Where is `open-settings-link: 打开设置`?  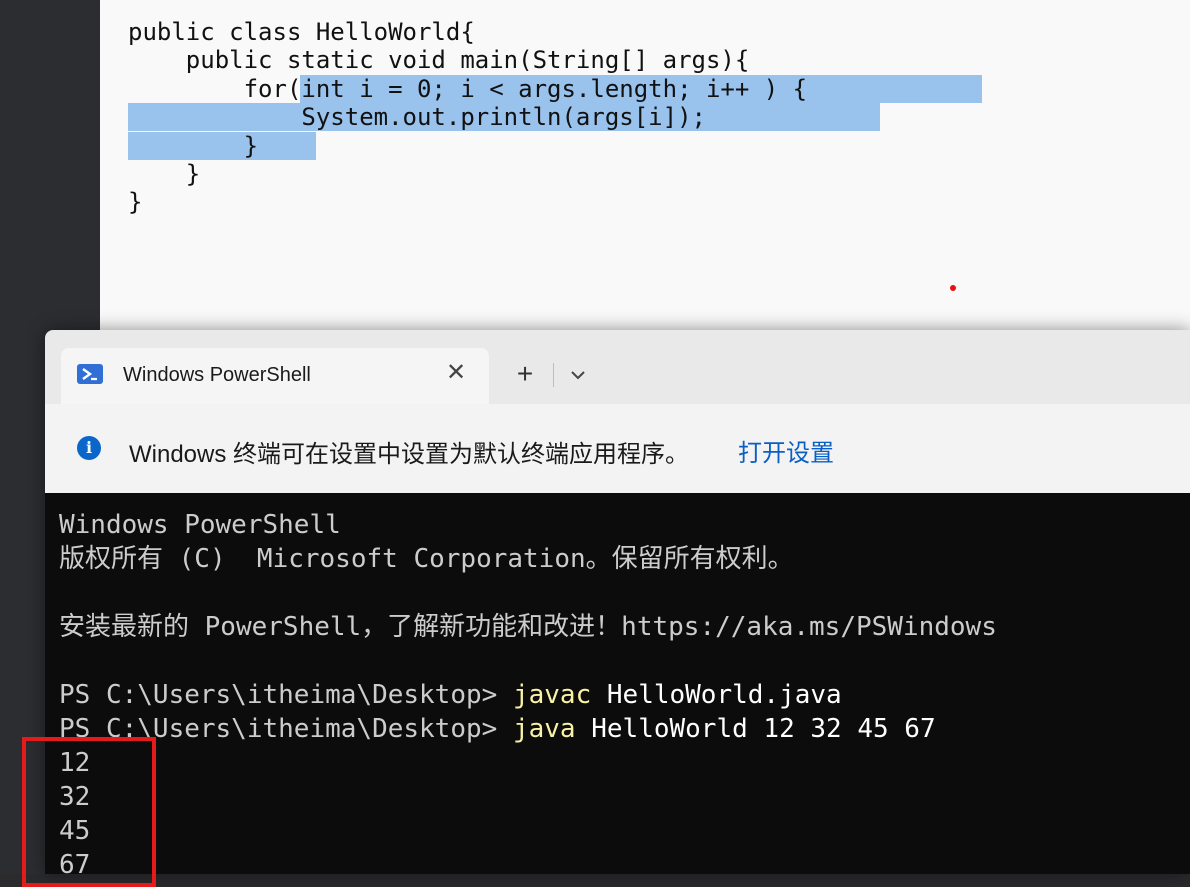 open-settings-link: 打开设置 is located at coordinates (786, 450).